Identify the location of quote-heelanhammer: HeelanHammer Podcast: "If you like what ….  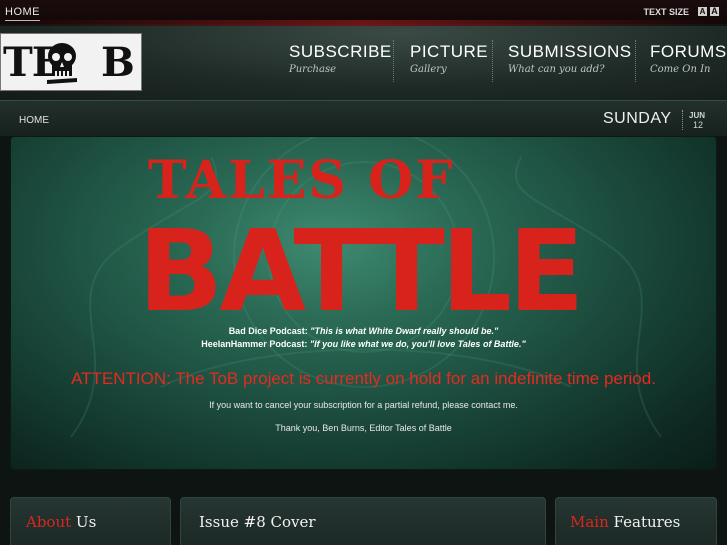
(363, 344).